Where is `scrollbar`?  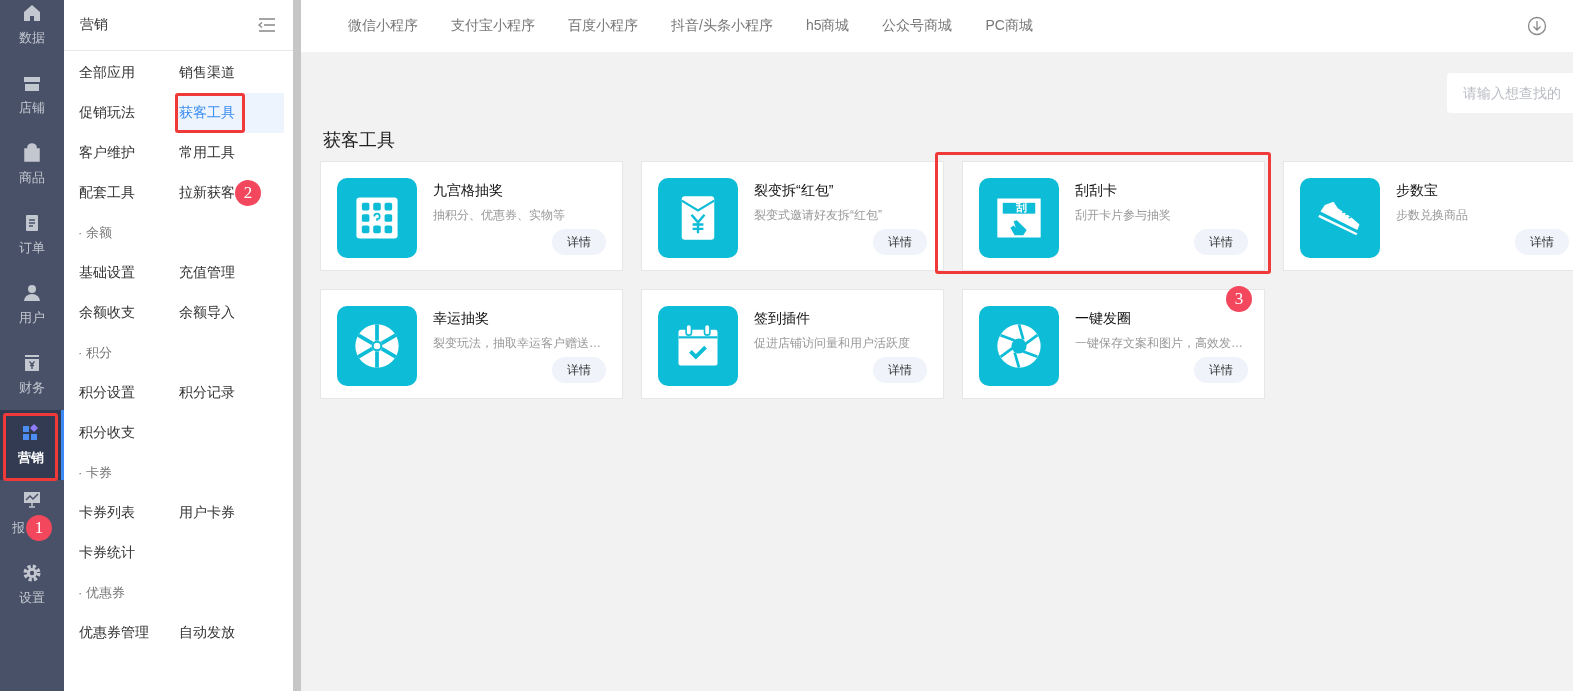
scrollbar is located at coordinates (297, 345).